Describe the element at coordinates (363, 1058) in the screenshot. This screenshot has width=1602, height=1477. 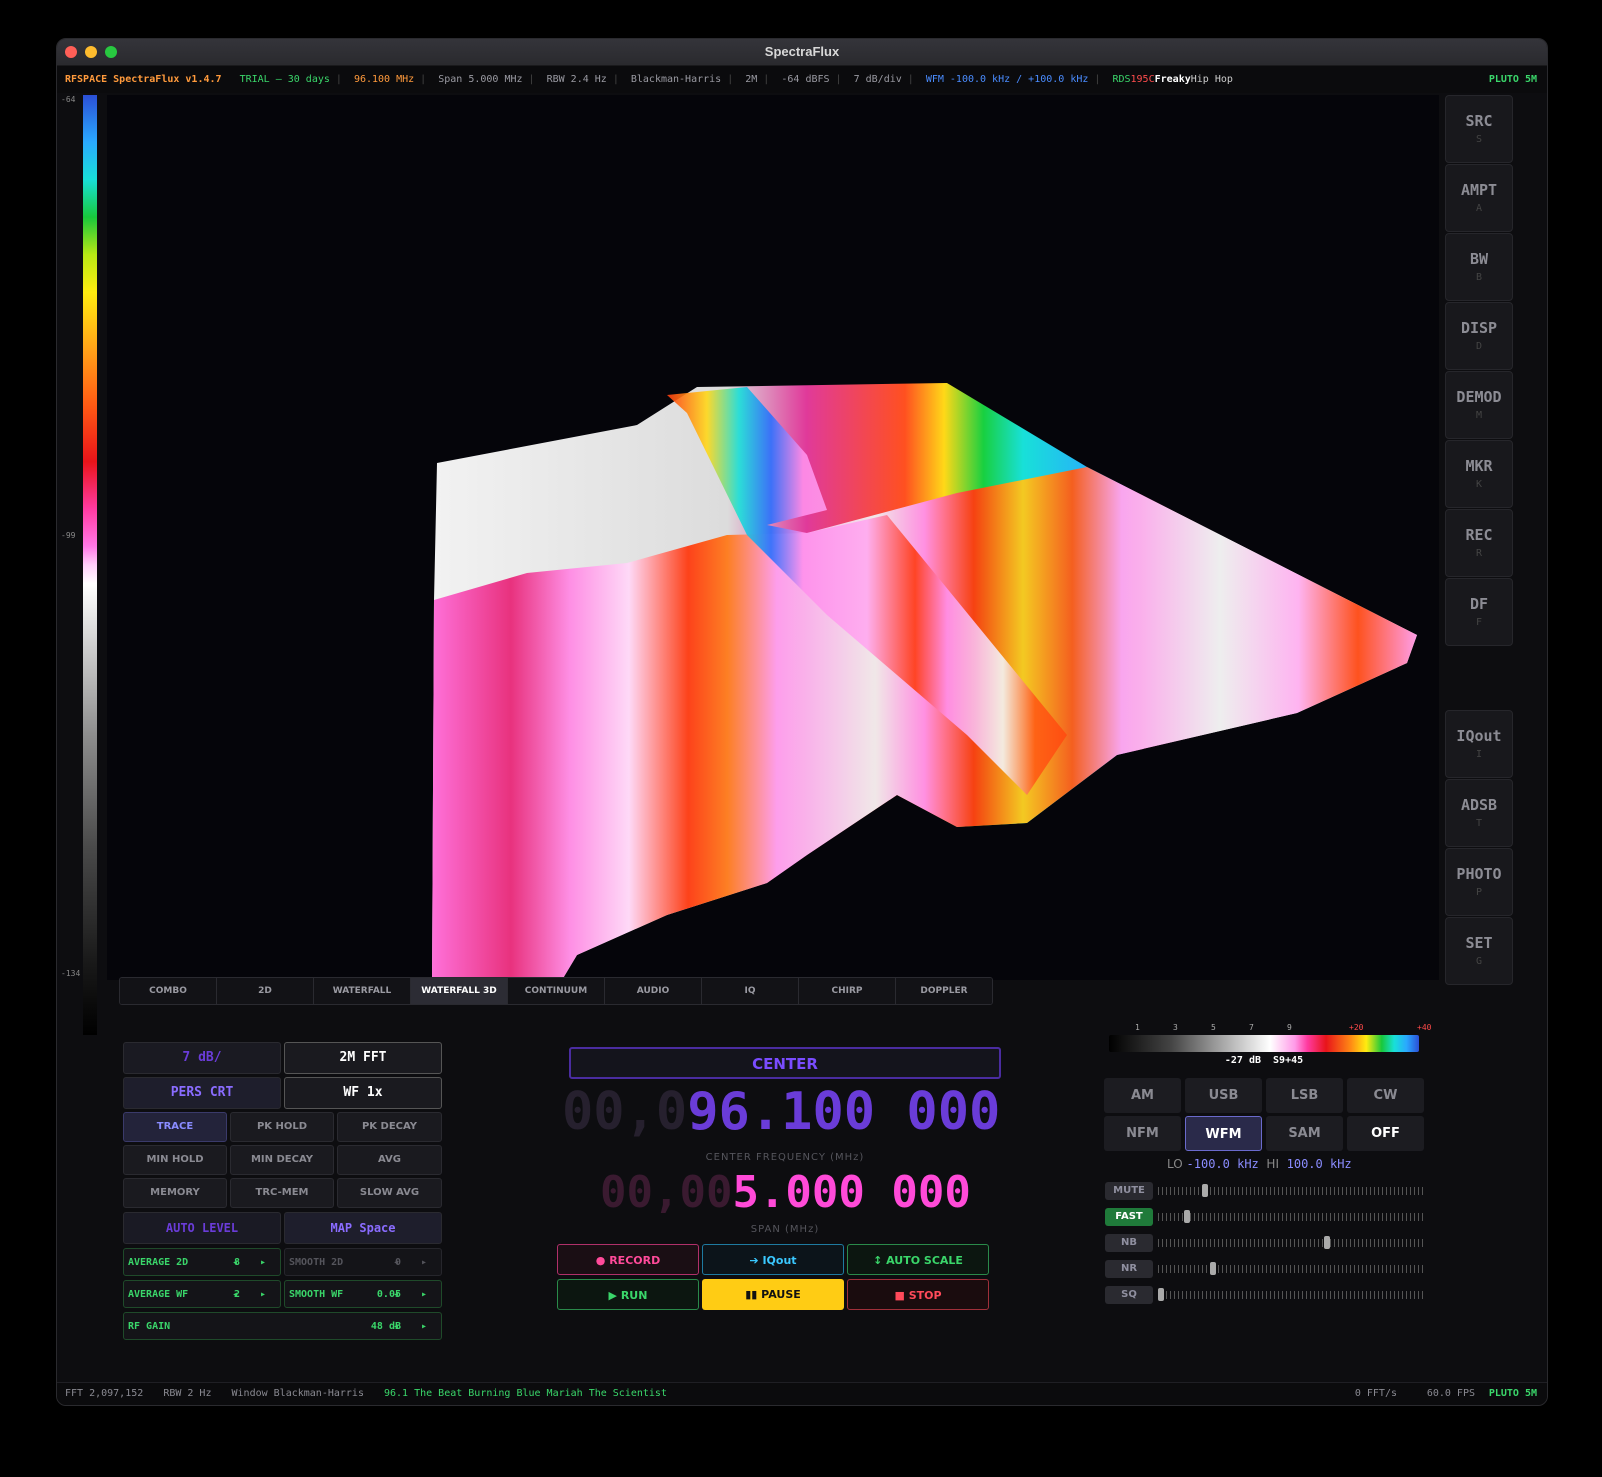
I see `fft-size-button: 2M FFT` at that location.